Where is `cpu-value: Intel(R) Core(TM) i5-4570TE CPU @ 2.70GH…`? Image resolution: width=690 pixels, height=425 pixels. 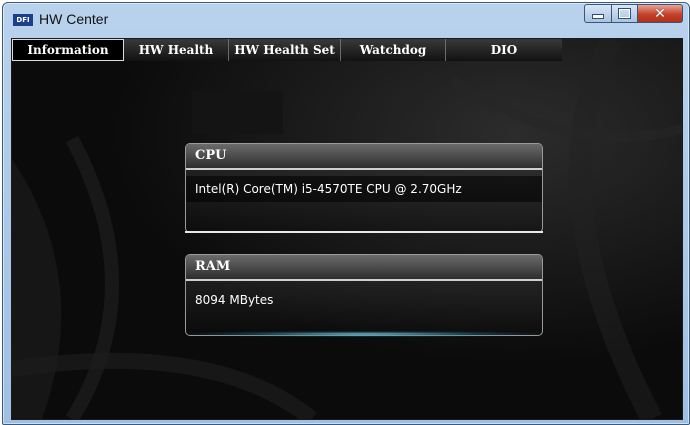
cpu-value: Intel(R) Core(TM) i5-4570TE CPU @ 2.70GH… is located at coordinates (364, 189).